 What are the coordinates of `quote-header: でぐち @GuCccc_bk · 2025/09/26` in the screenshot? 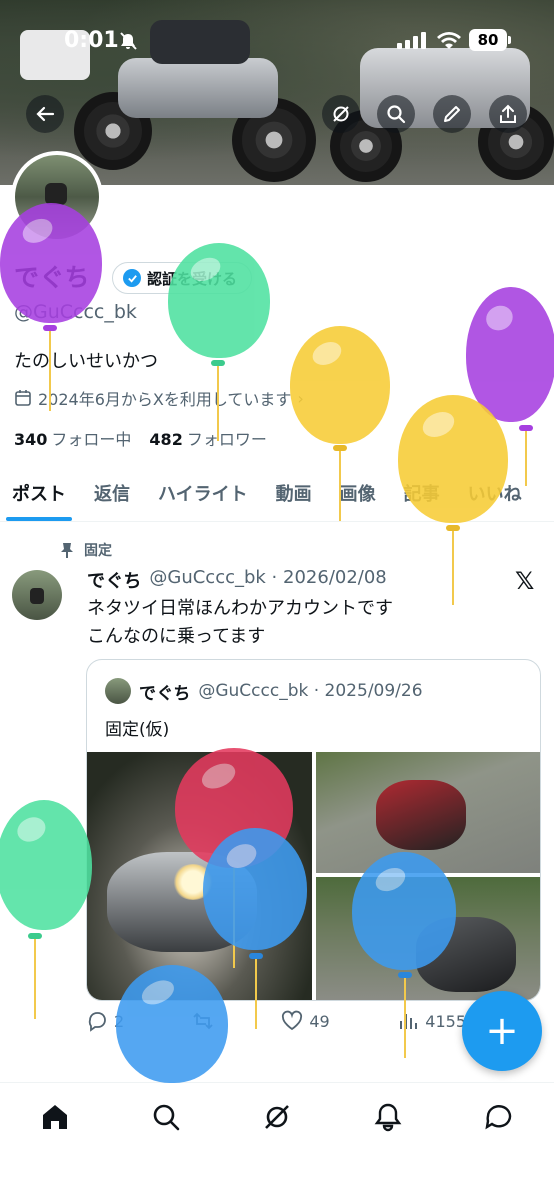 It's located at (264, 691).